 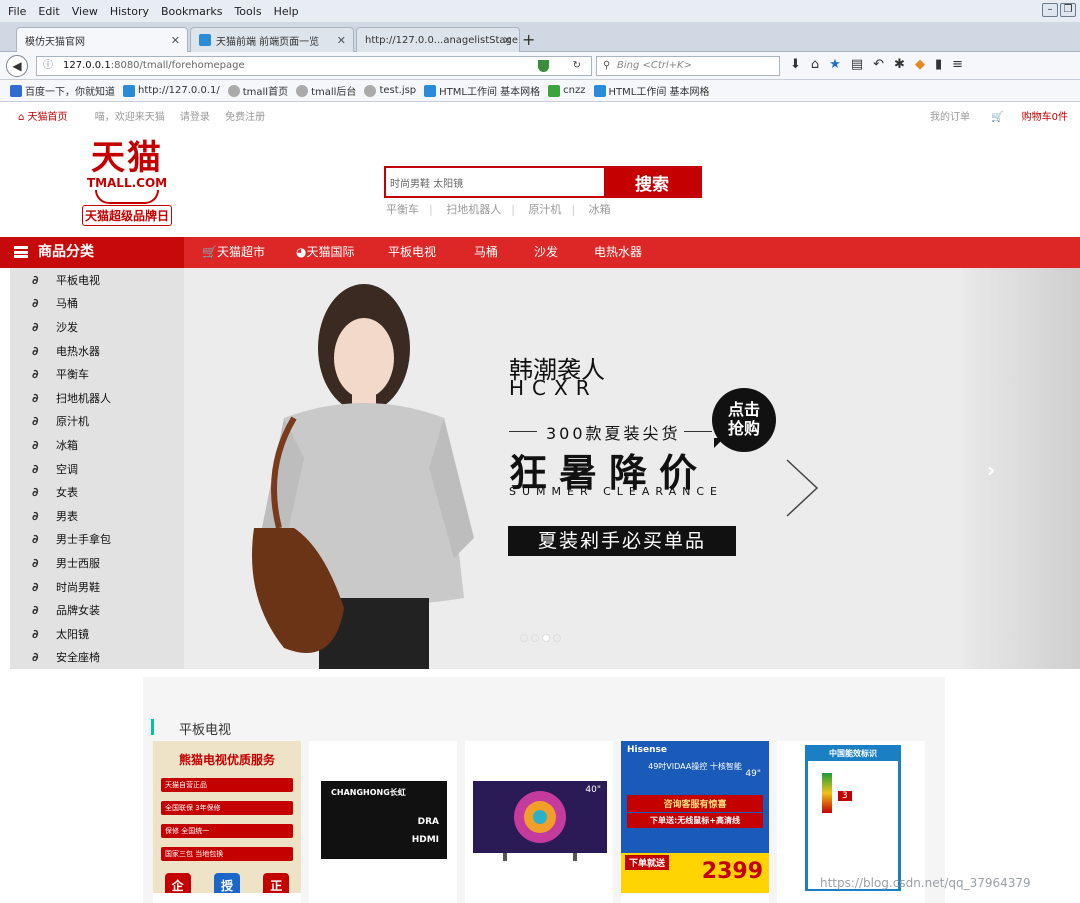 What do you see at coordinates (92, 252) in the screenshot?
I see `category-menu-button: 商品分类` at bounding box center [92, 252].